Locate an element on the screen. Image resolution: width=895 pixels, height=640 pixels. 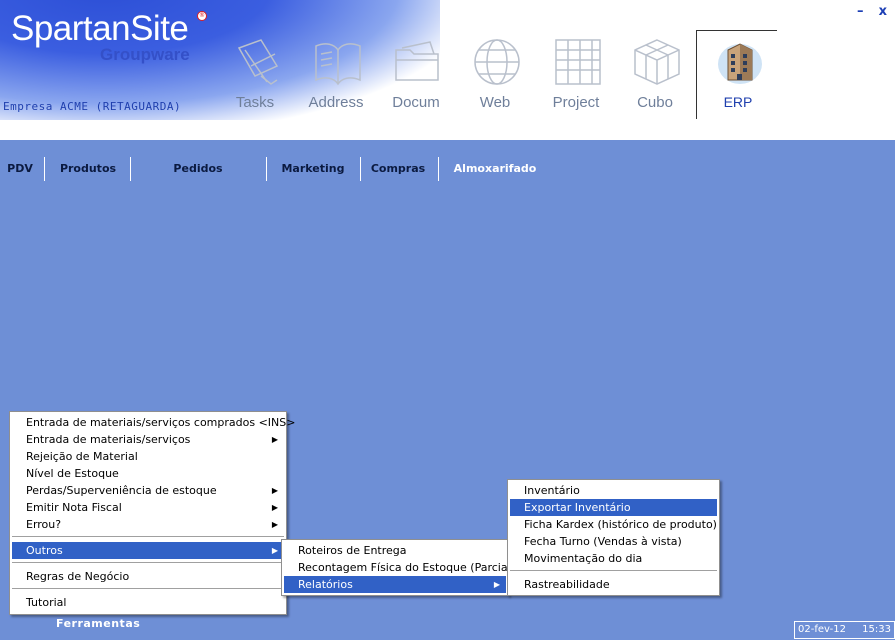
registered-mark: ® is located at coordinates (202, 16).